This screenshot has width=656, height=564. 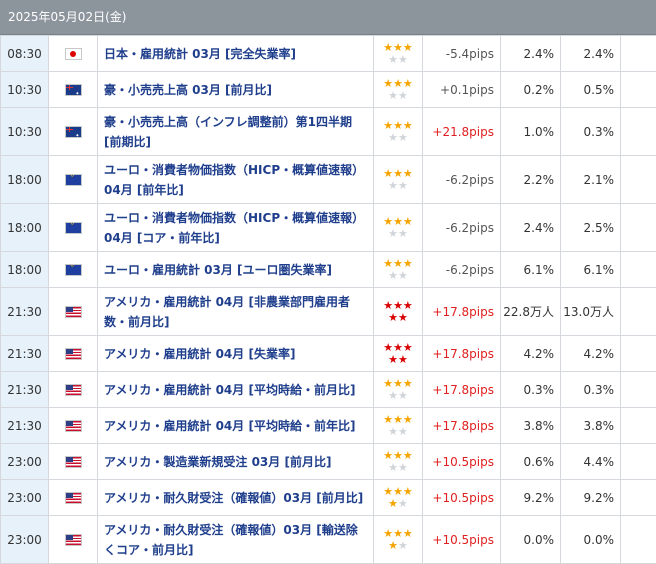 I want to click on forecast-value: 2.5%, so click(x=591, y=228).